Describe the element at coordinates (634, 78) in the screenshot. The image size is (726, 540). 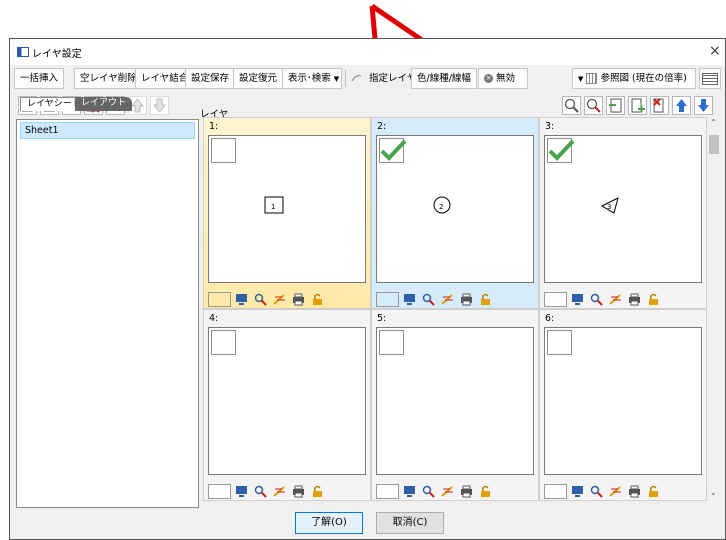
I see `reference-view-dropdown: ▼ 参照図 (現在の倍率)` at that location.